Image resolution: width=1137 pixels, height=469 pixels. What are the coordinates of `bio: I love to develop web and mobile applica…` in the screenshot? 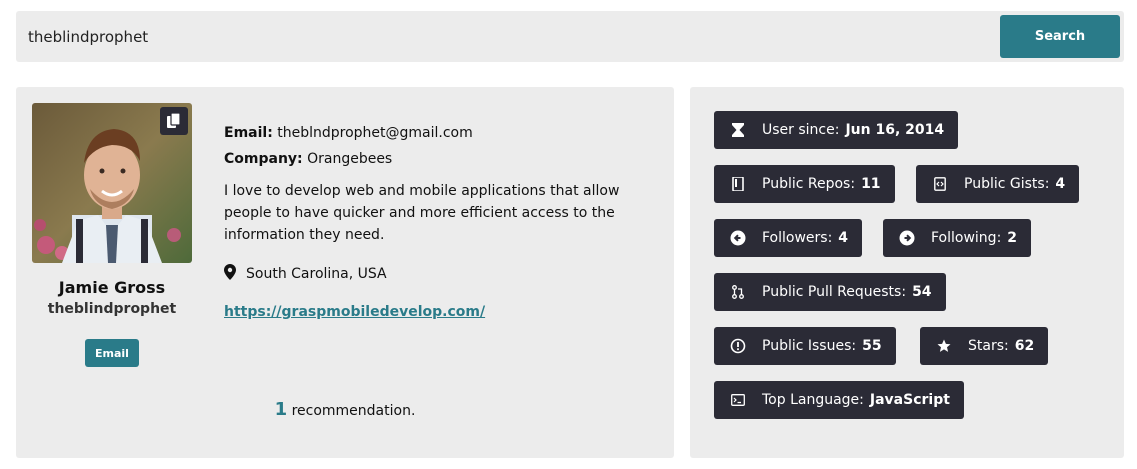 It's located at (422, 213).